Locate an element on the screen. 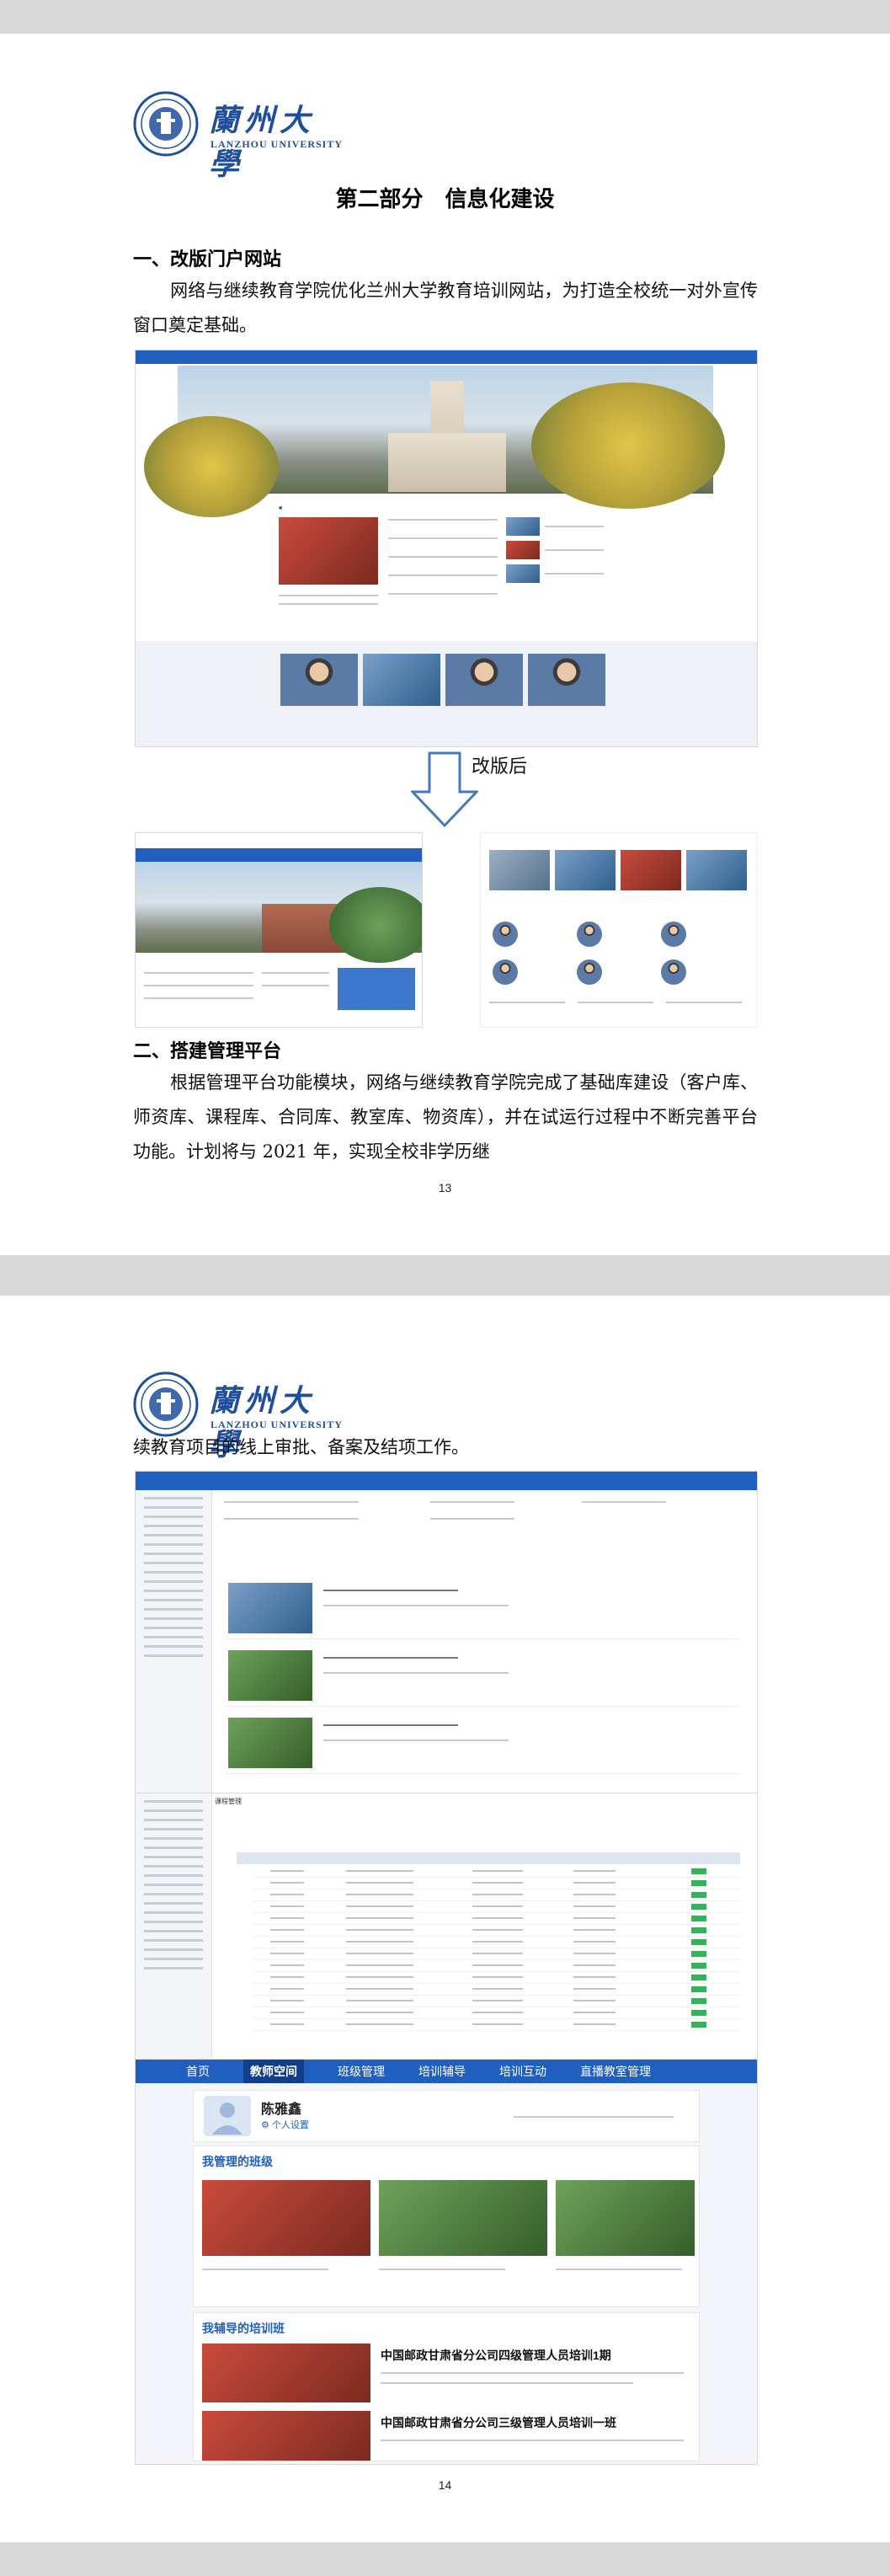  user-name: 陈雅鑫 is located at coordinates (282, 2110).